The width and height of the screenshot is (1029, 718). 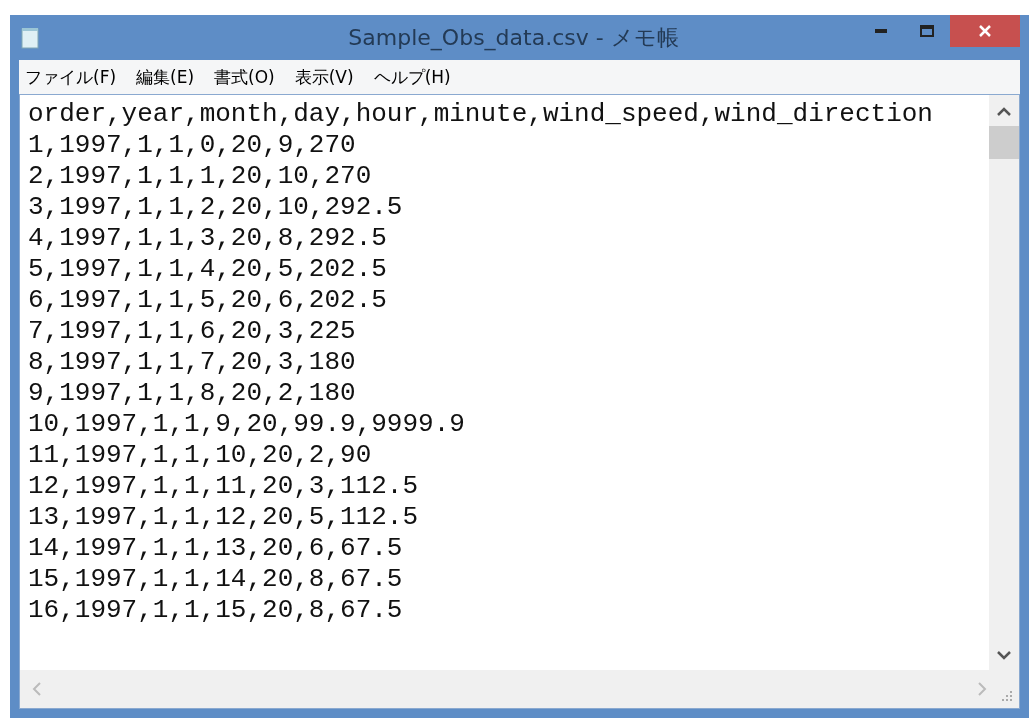 What do you see at coordinates (216, 548) in the screenshot?
I see `text-line: 14,1997,1,1,13,20,6,67.5` at bounding box center [216, 548].